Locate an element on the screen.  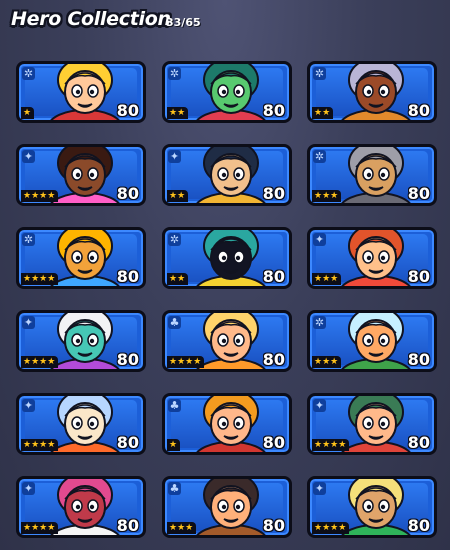
hero-card: ♣ ★ 80 is located at coordinates (227, 424).